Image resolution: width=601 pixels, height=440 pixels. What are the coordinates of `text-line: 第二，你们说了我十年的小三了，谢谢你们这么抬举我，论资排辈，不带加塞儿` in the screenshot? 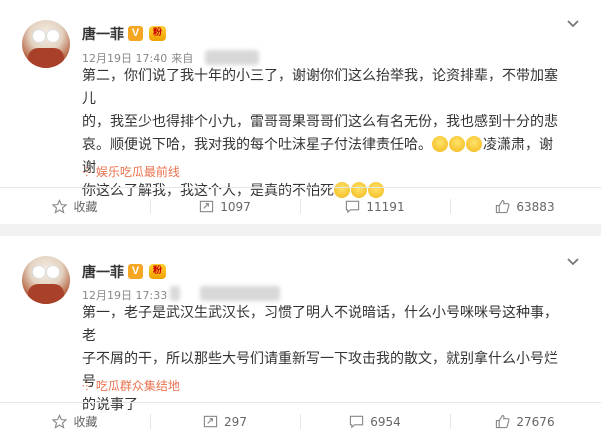 It's located at (320, 87).